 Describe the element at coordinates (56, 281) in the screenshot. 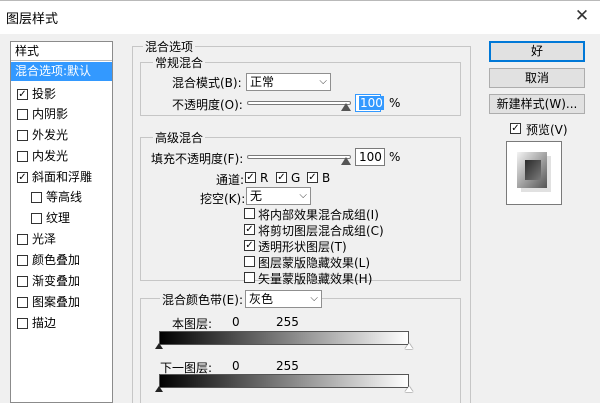

I see `style-item-label: 渐变叠加` at that location.